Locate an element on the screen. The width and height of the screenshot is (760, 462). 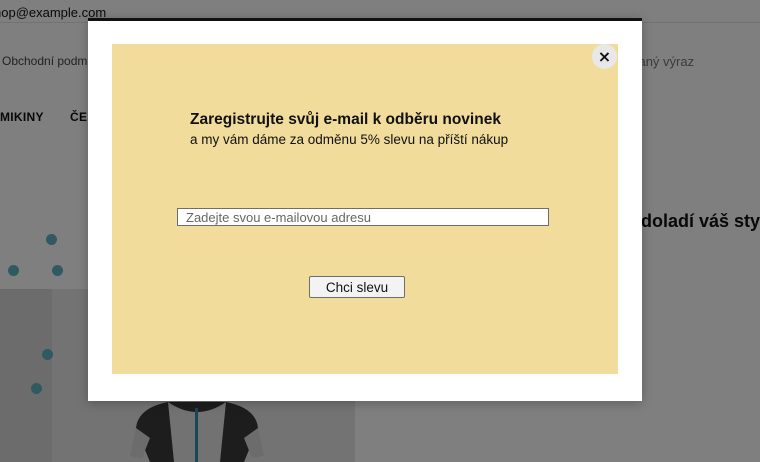
close-icon: × is located at coordinates (604, 56).